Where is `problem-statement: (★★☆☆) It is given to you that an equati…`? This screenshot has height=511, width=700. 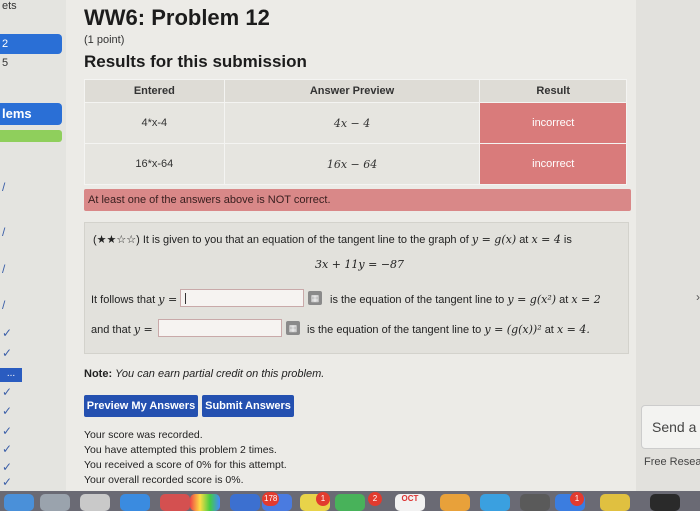 problem-statement: (★★☆☆) It is given to you that an equati… is located at coordinates (332, 239).